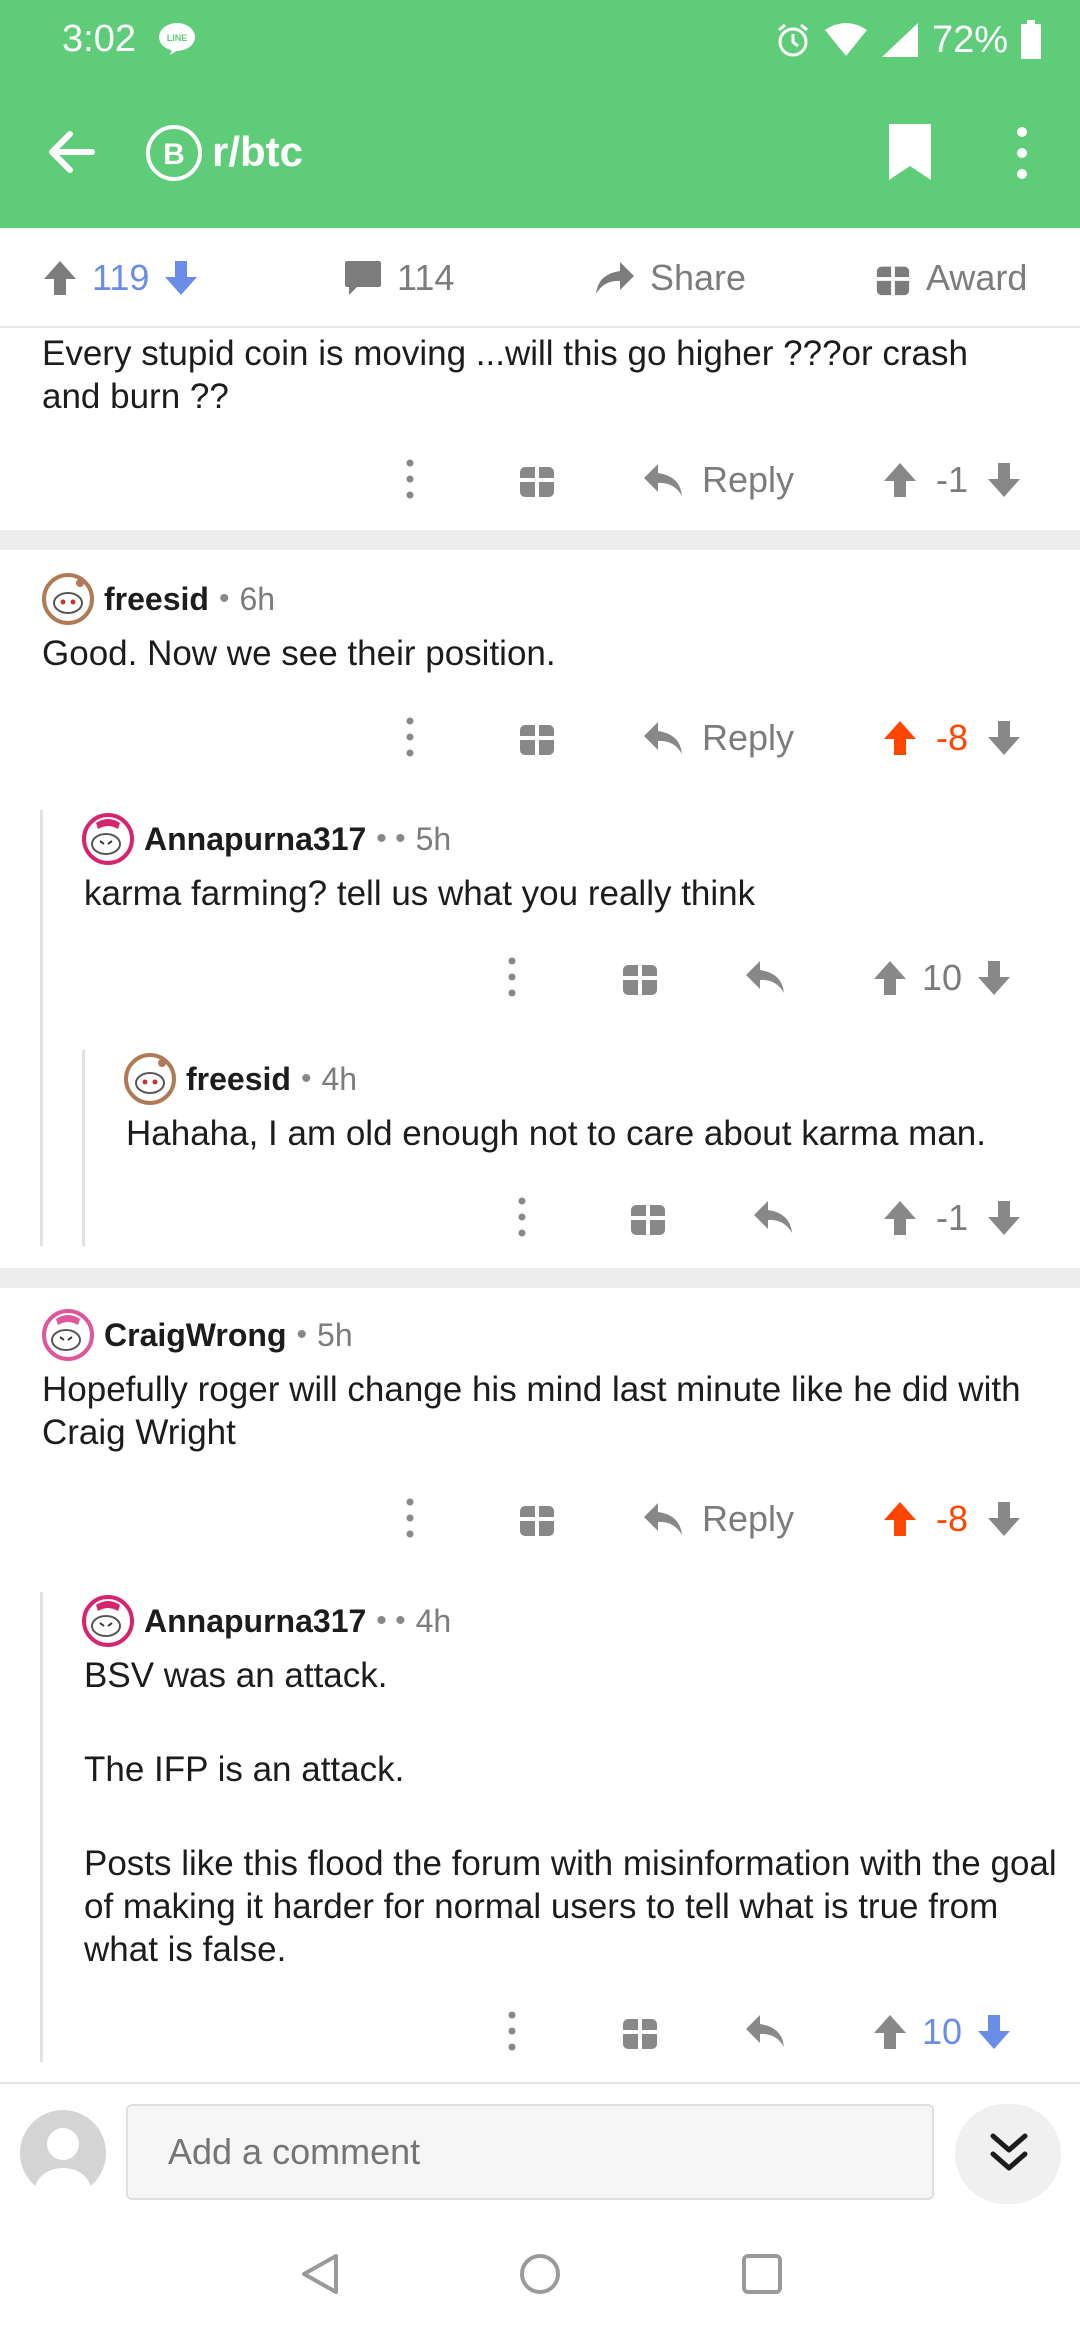 The height and width of the screenshot is (2340, 1080). Describe the element at coordinates (615, 278) in the screenshot. I see `share-arrow-icon` at that location.